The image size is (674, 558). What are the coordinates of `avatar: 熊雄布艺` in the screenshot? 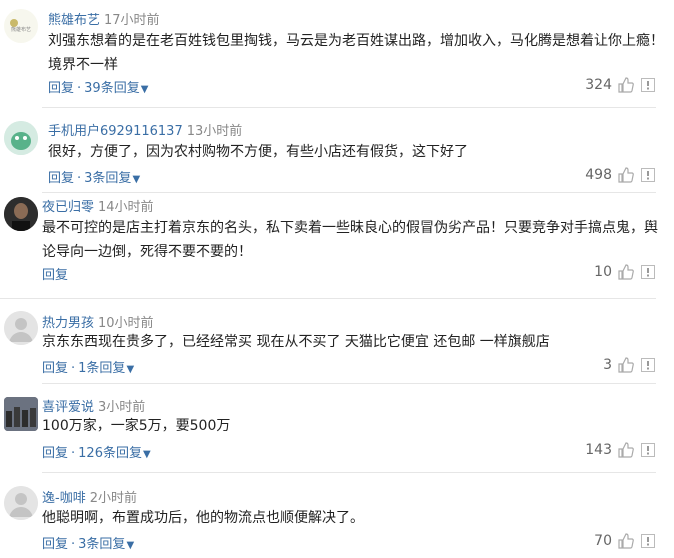 It's located at (21, 26).